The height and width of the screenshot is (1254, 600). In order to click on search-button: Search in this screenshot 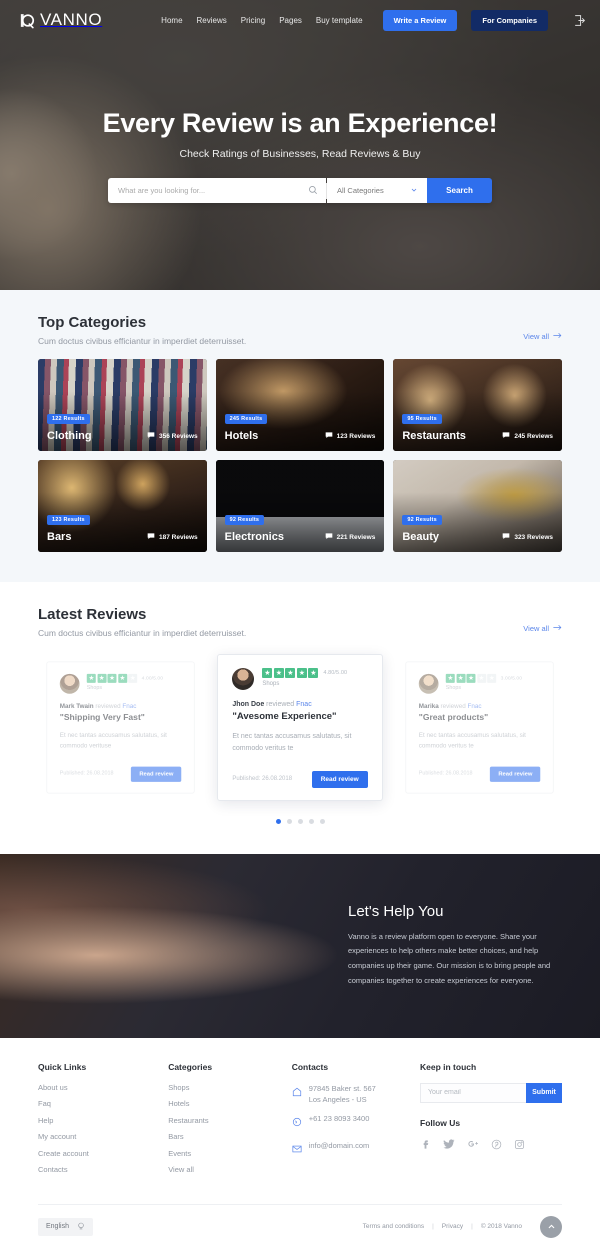, I will do `click(459, 190)`.